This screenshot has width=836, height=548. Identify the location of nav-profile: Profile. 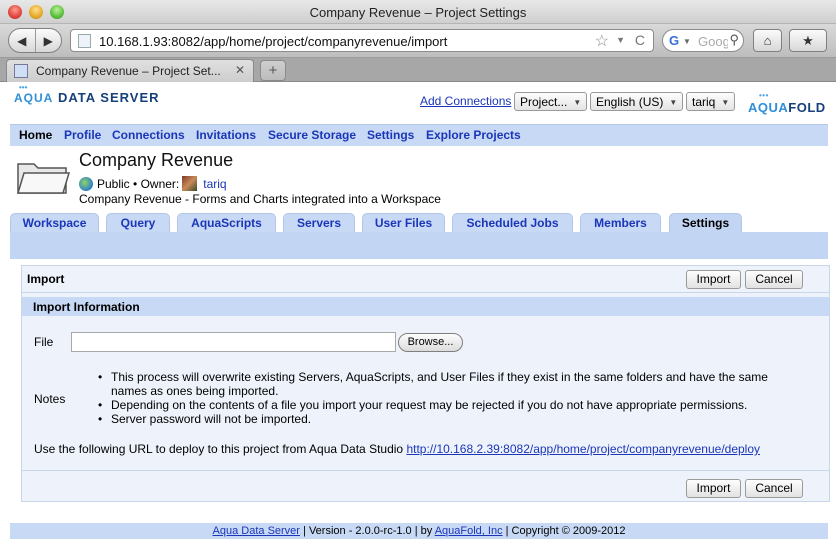
(82, 135).